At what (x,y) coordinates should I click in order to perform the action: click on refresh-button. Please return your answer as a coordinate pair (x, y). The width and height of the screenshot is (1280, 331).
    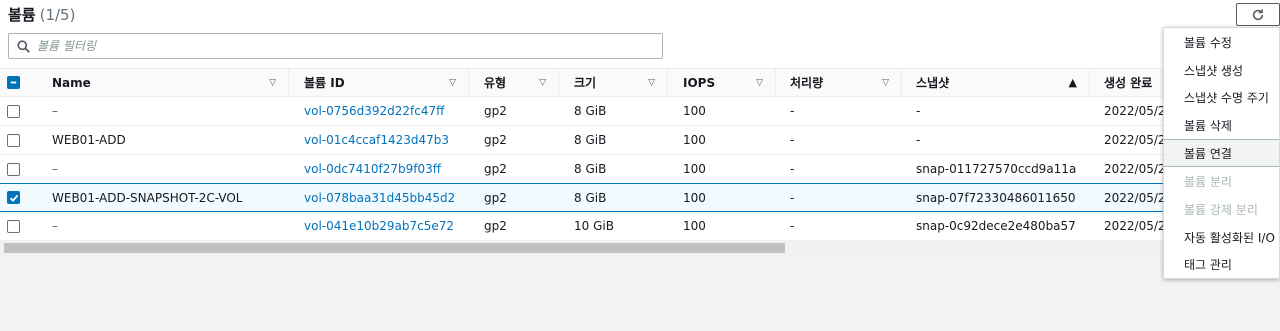
    Looking at the image, I should click on (1258, 14).